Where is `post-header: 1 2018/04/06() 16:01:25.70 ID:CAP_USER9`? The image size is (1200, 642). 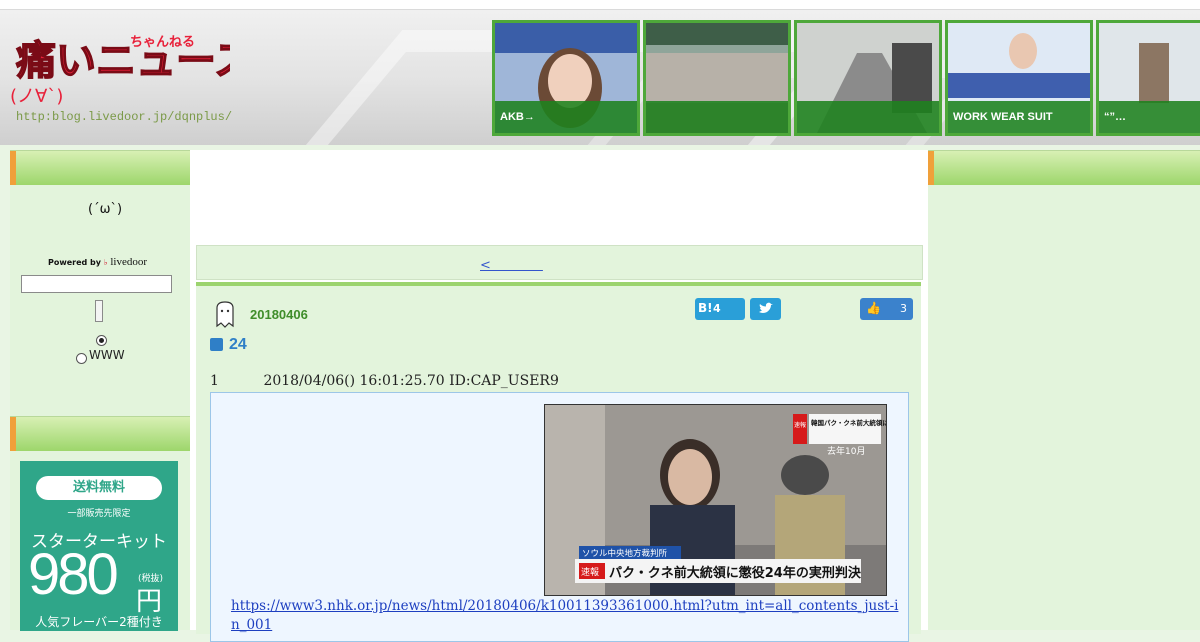
post-header: 1 2018/04/06() 16:01:25.70 ID:CAP_USER9 is located at coordinates (384, 381).